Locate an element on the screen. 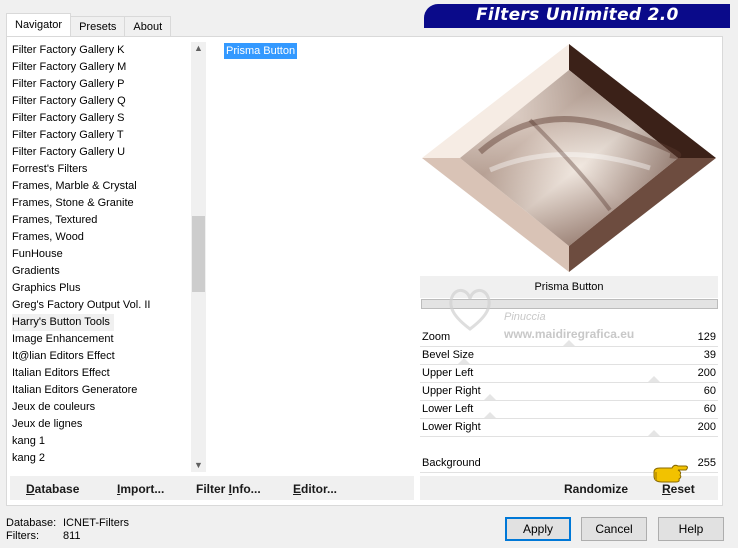 The image size is (738, 548). control-upper-left: Upper Left 200 is located at coordinates (569, 374).